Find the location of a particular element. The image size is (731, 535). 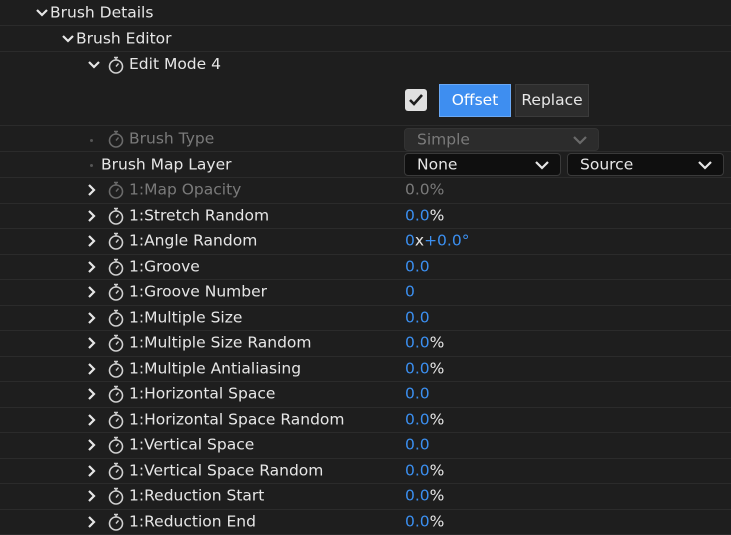

brush-details-row: Brush Details is located at coordinates (365, 13).